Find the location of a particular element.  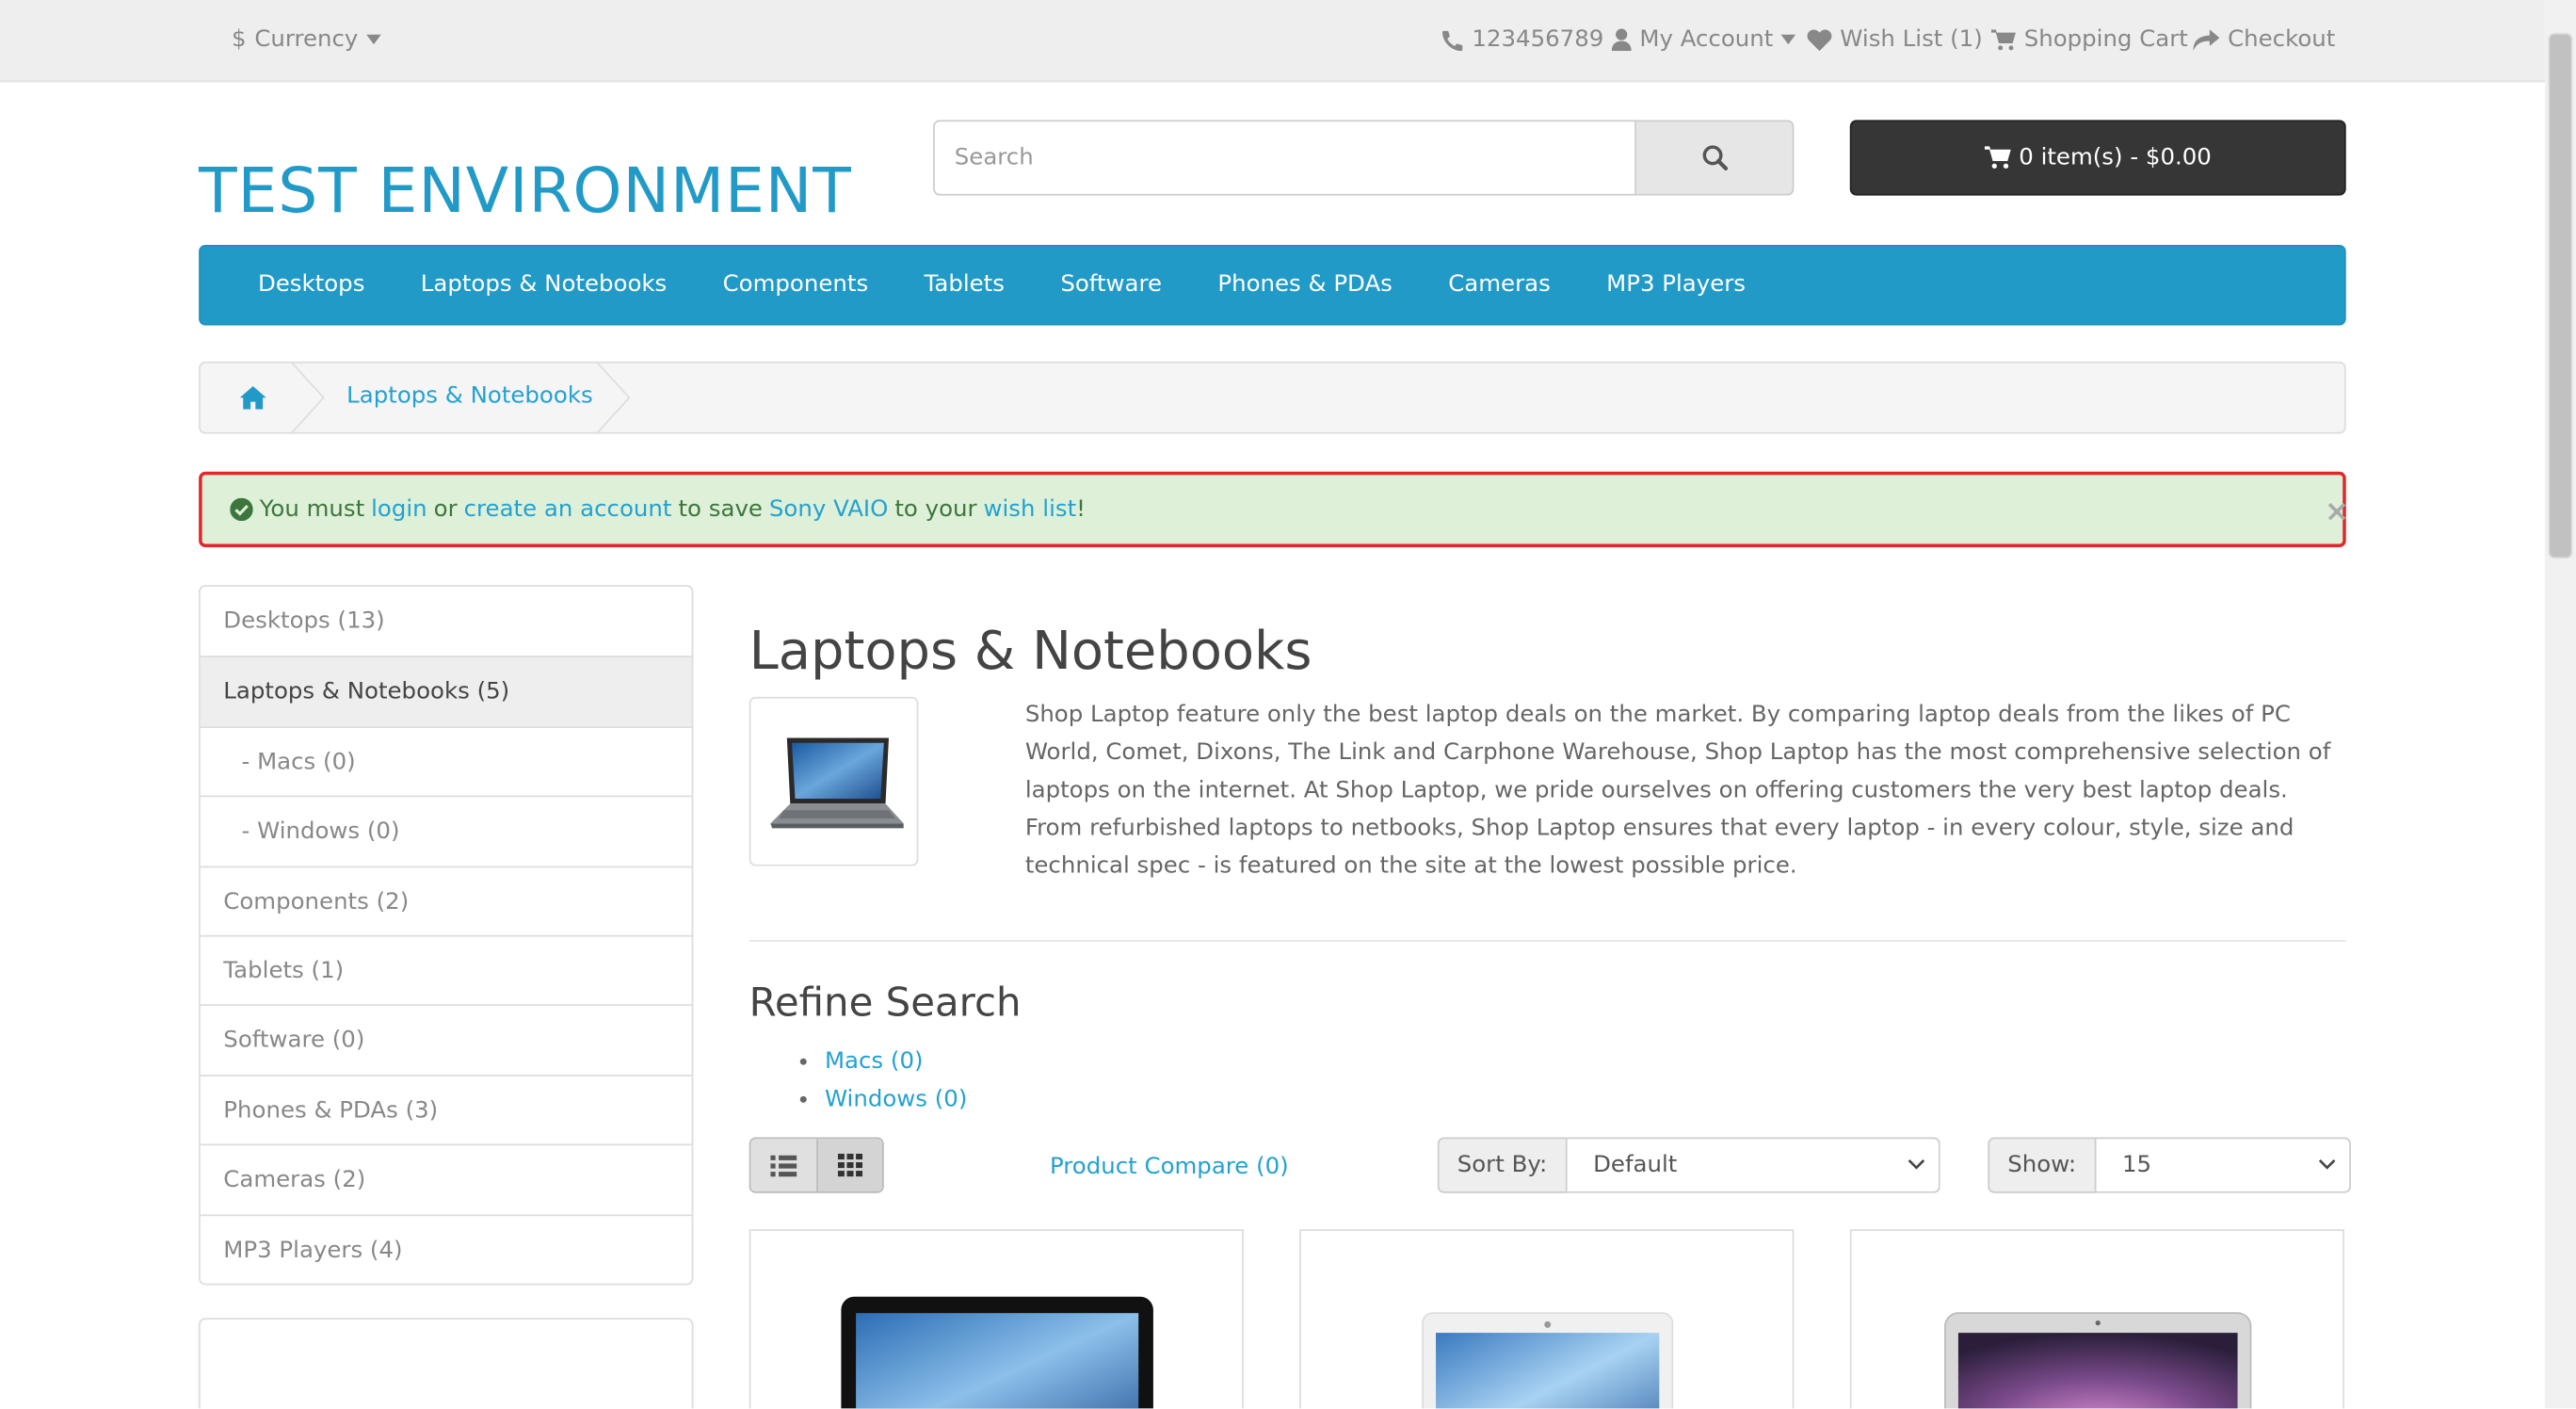

menu-item-software: Software is located at coordinates (1111, 285).